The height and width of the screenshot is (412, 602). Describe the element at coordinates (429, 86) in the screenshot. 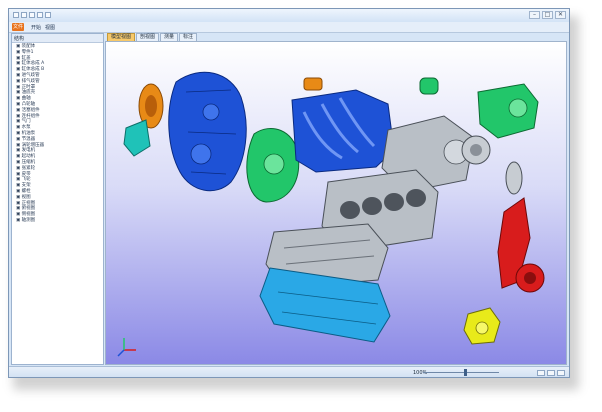

I see `oil-filter-part` at that location.